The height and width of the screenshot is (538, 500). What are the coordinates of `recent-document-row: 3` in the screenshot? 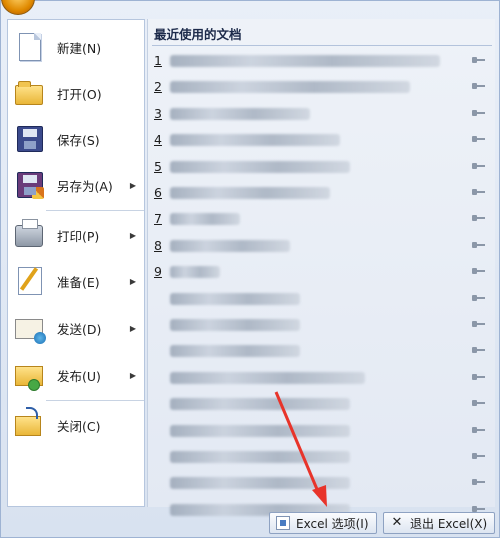 It's located at (320, 114).